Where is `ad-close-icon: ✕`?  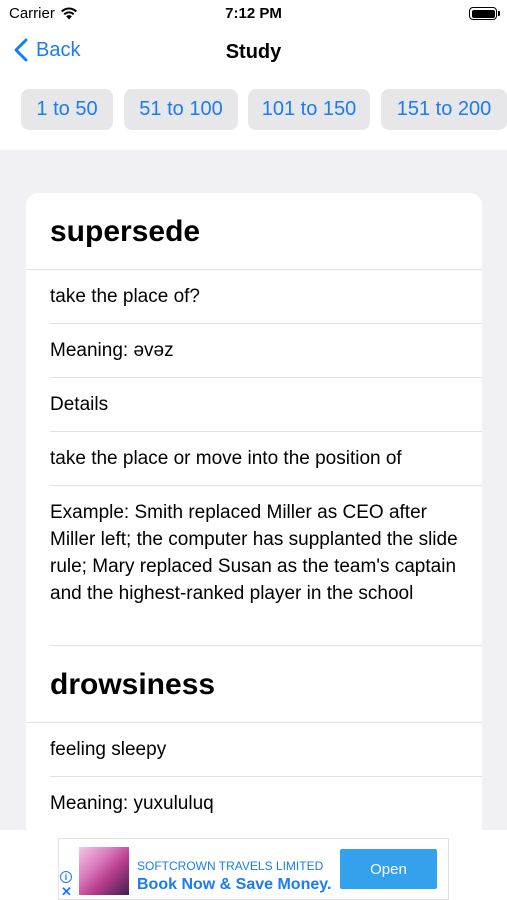
ad-close-icon: ✕ is located at coordinates (66, 892).